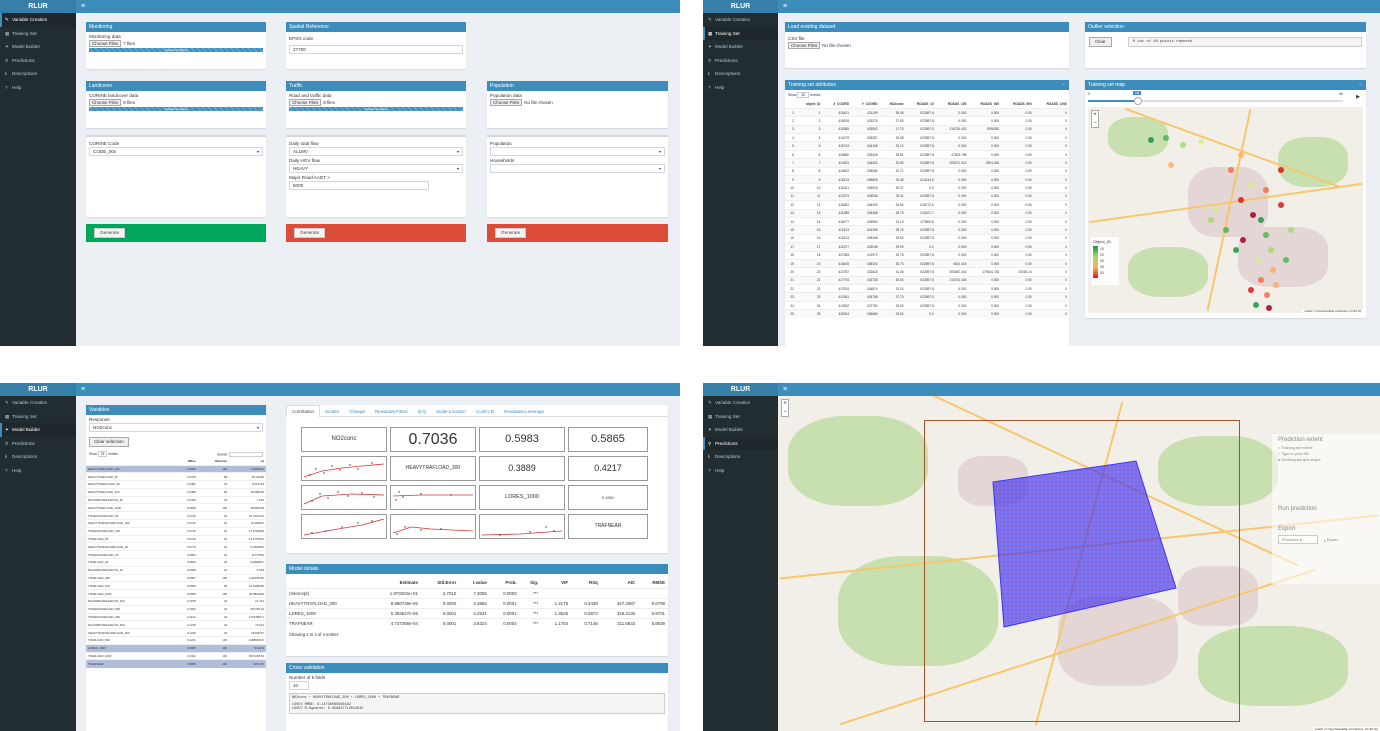 The image size is (1380, 731). I want to click on table-row: TRAFMAJORLOAD_25 0.0804 24 8.177546, so click(176, 554).